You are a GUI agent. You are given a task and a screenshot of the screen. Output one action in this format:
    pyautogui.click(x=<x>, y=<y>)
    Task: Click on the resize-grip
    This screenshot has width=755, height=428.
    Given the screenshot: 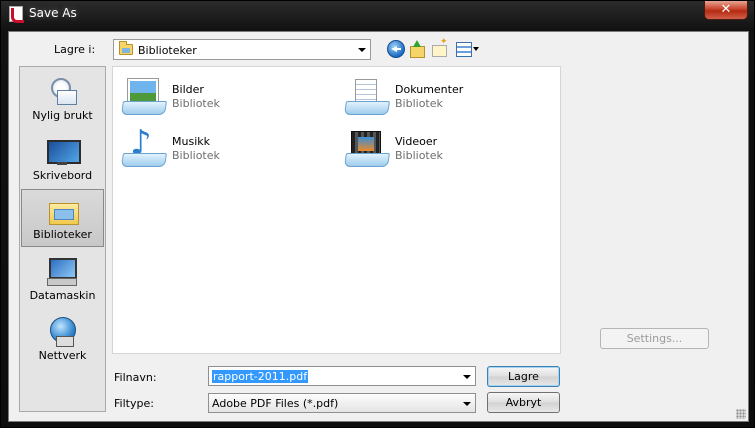 What is the action you would take?
    pyautogui.click(x=741, y=414)
    